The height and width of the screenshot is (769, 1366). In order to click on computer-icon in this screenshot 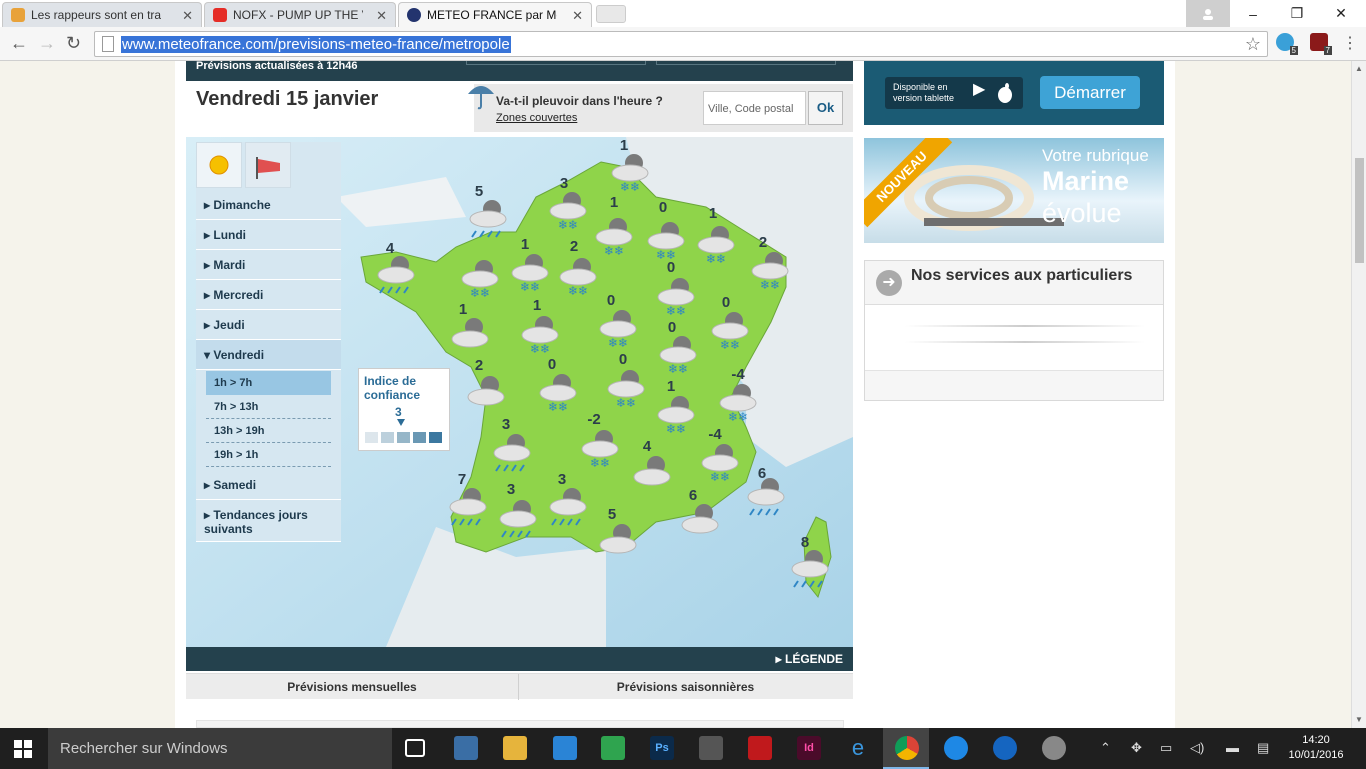, I will do `click(466, 748)`.